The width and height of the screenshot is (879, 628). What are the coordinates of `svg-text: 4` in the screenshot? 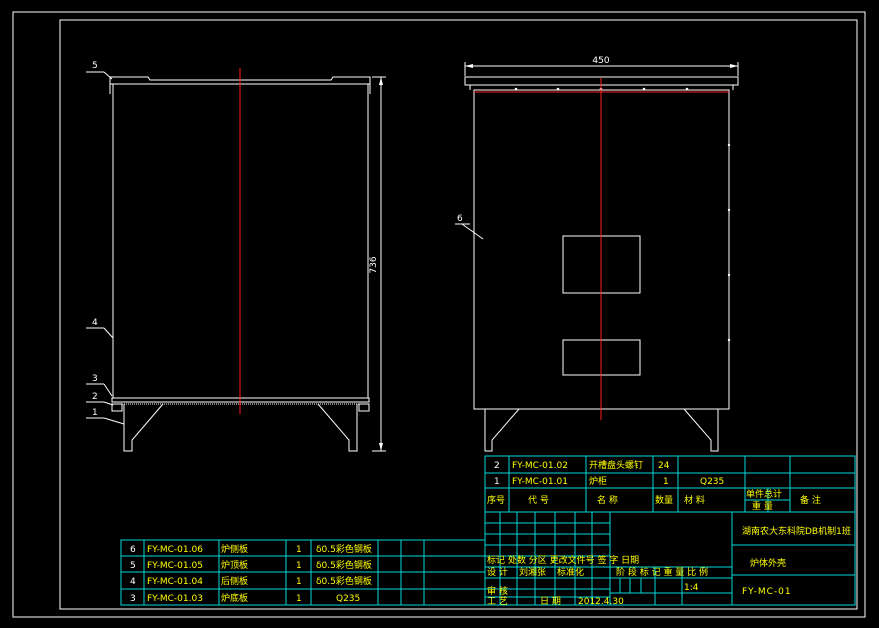 It's located at (95, 323).